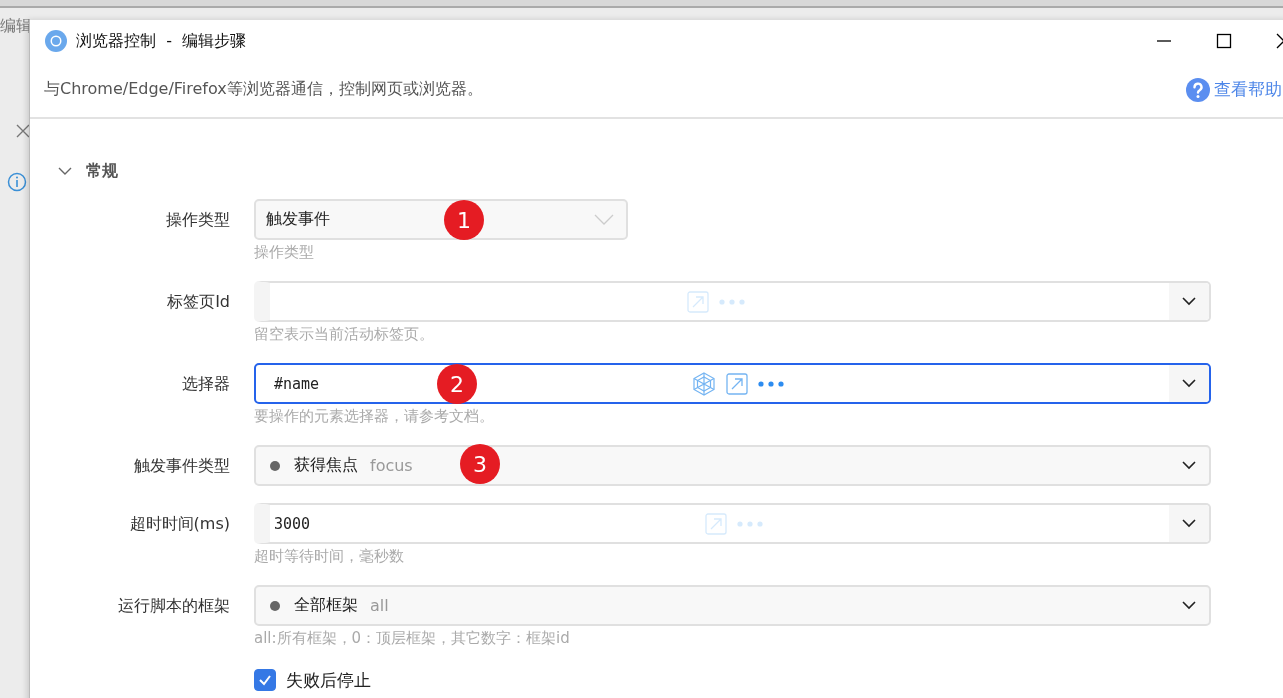  What do you see at coordinates (198, 302) in the screenshot?
I see `field-label: 标签页Id` at bounding box center [198, 302].